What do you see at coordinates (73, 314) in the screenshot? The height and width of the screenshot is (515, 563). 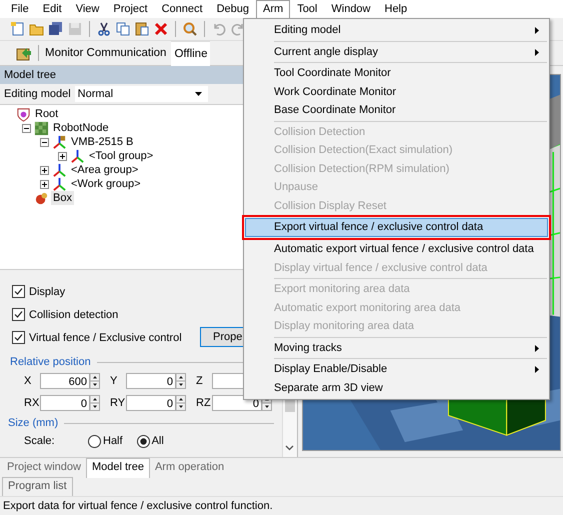 I see `checkbox-label: Collision detection` at bounding box center [73, 314].